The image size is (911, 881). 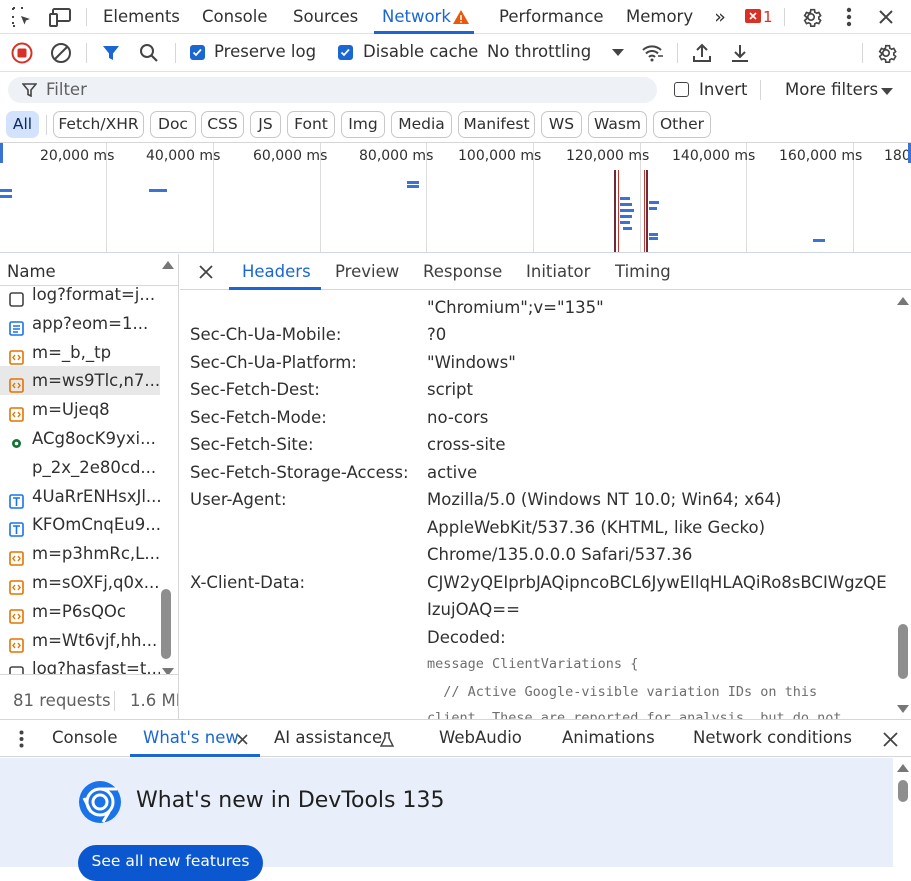 What do you see at coordinates (849, 17) in the screenshot?
I see `kebab-menu-icon` at bounding box center [849, 17].